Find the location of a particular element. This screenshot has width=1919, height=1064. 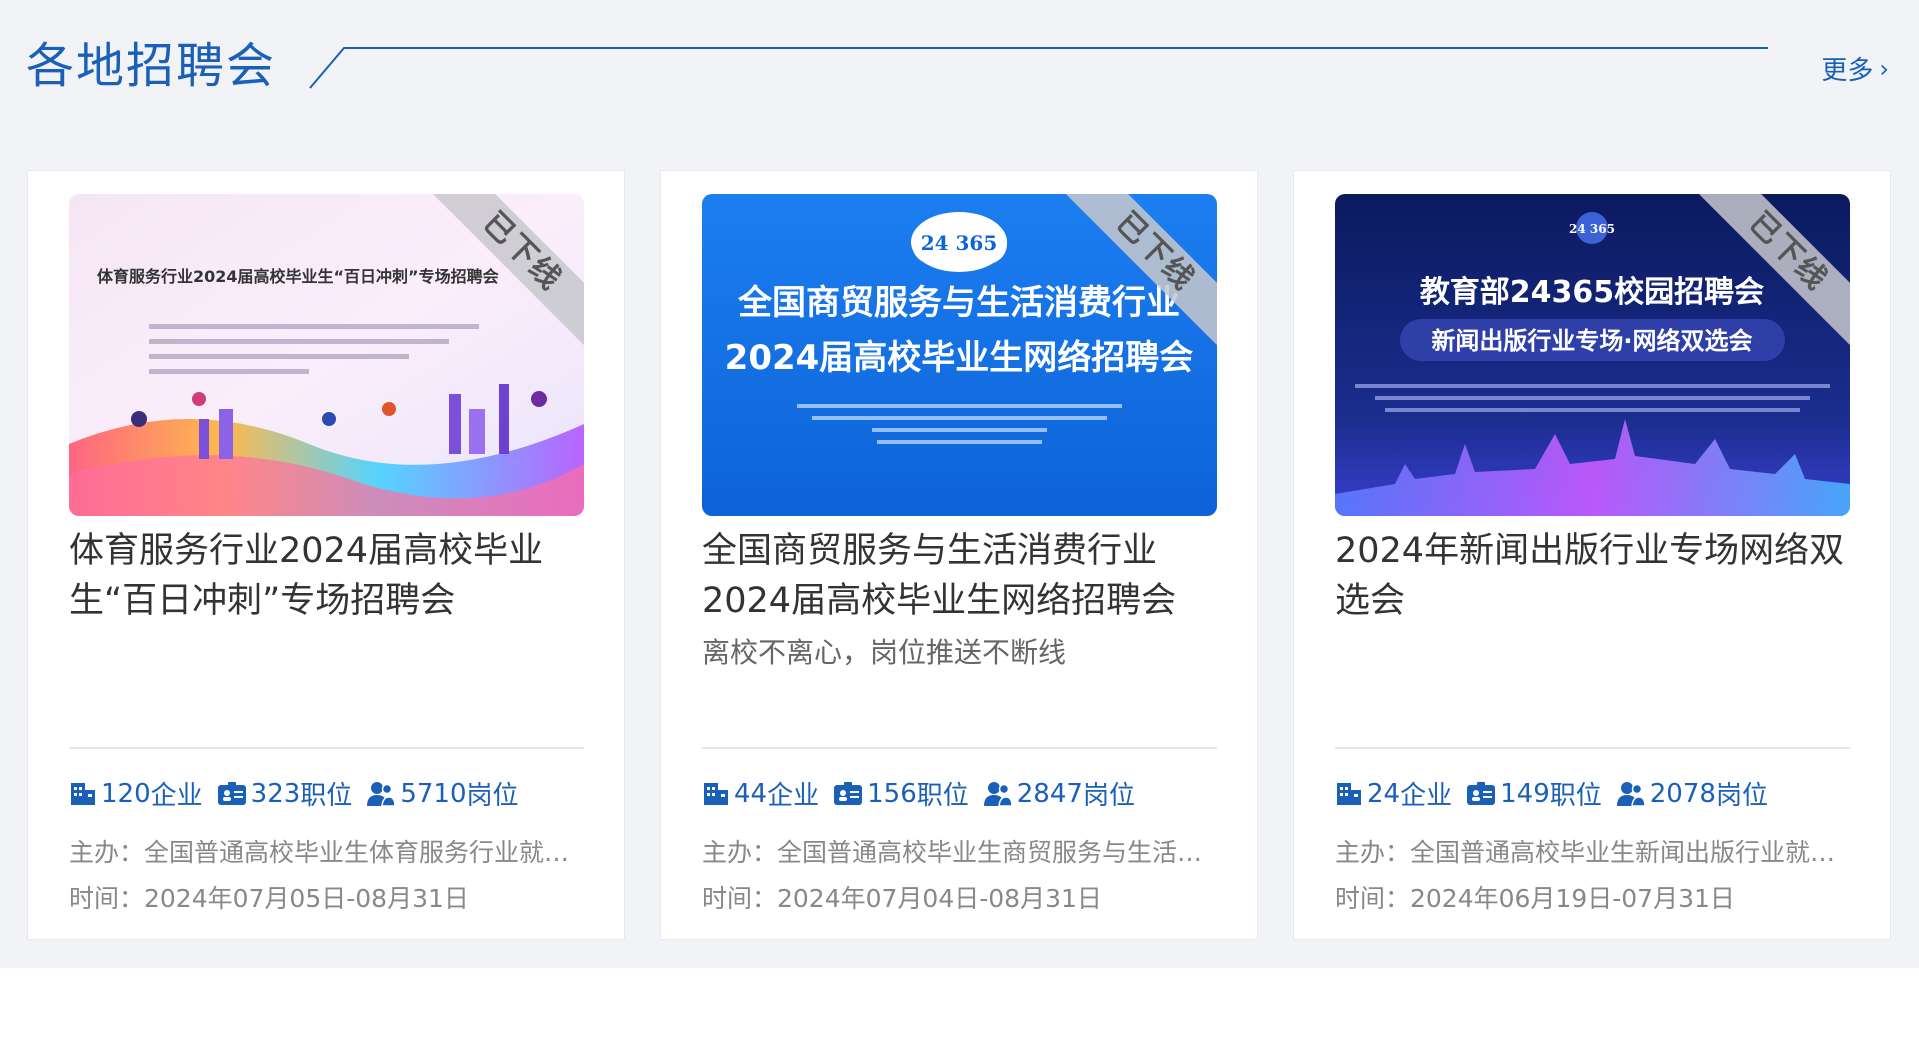

companies-count: 44 is located at coordinates (751, 793).